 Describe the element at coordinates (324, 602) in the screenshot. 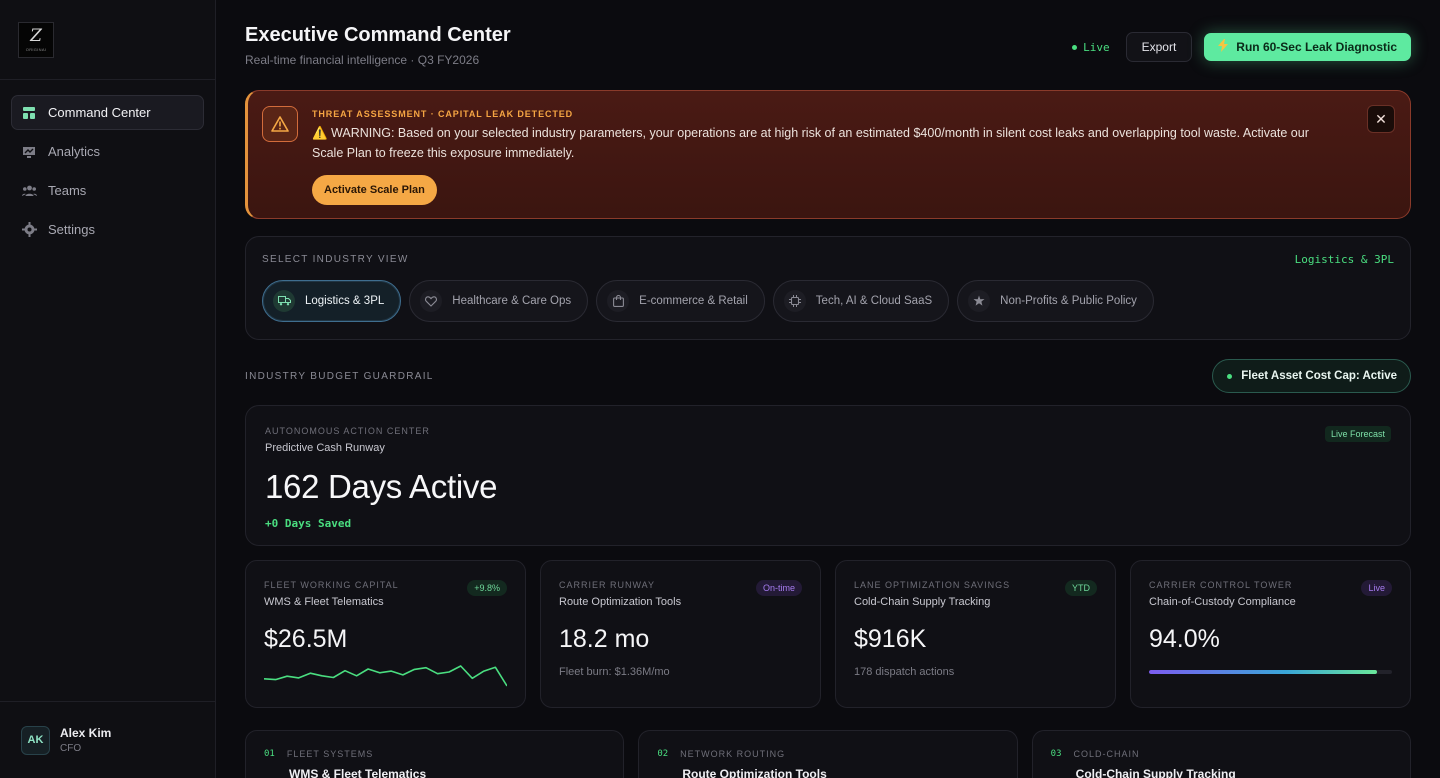

I see `metric-title: WMS & Fleet Telematics` at that location.